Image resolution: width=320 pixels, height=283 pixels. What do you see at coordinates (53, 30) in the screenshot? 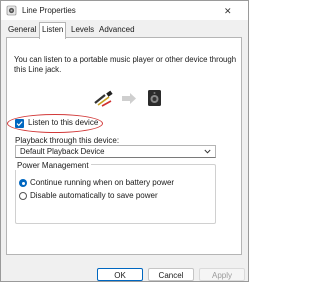
I see `tab-listen: Listen` at bounding box center [53, 30].